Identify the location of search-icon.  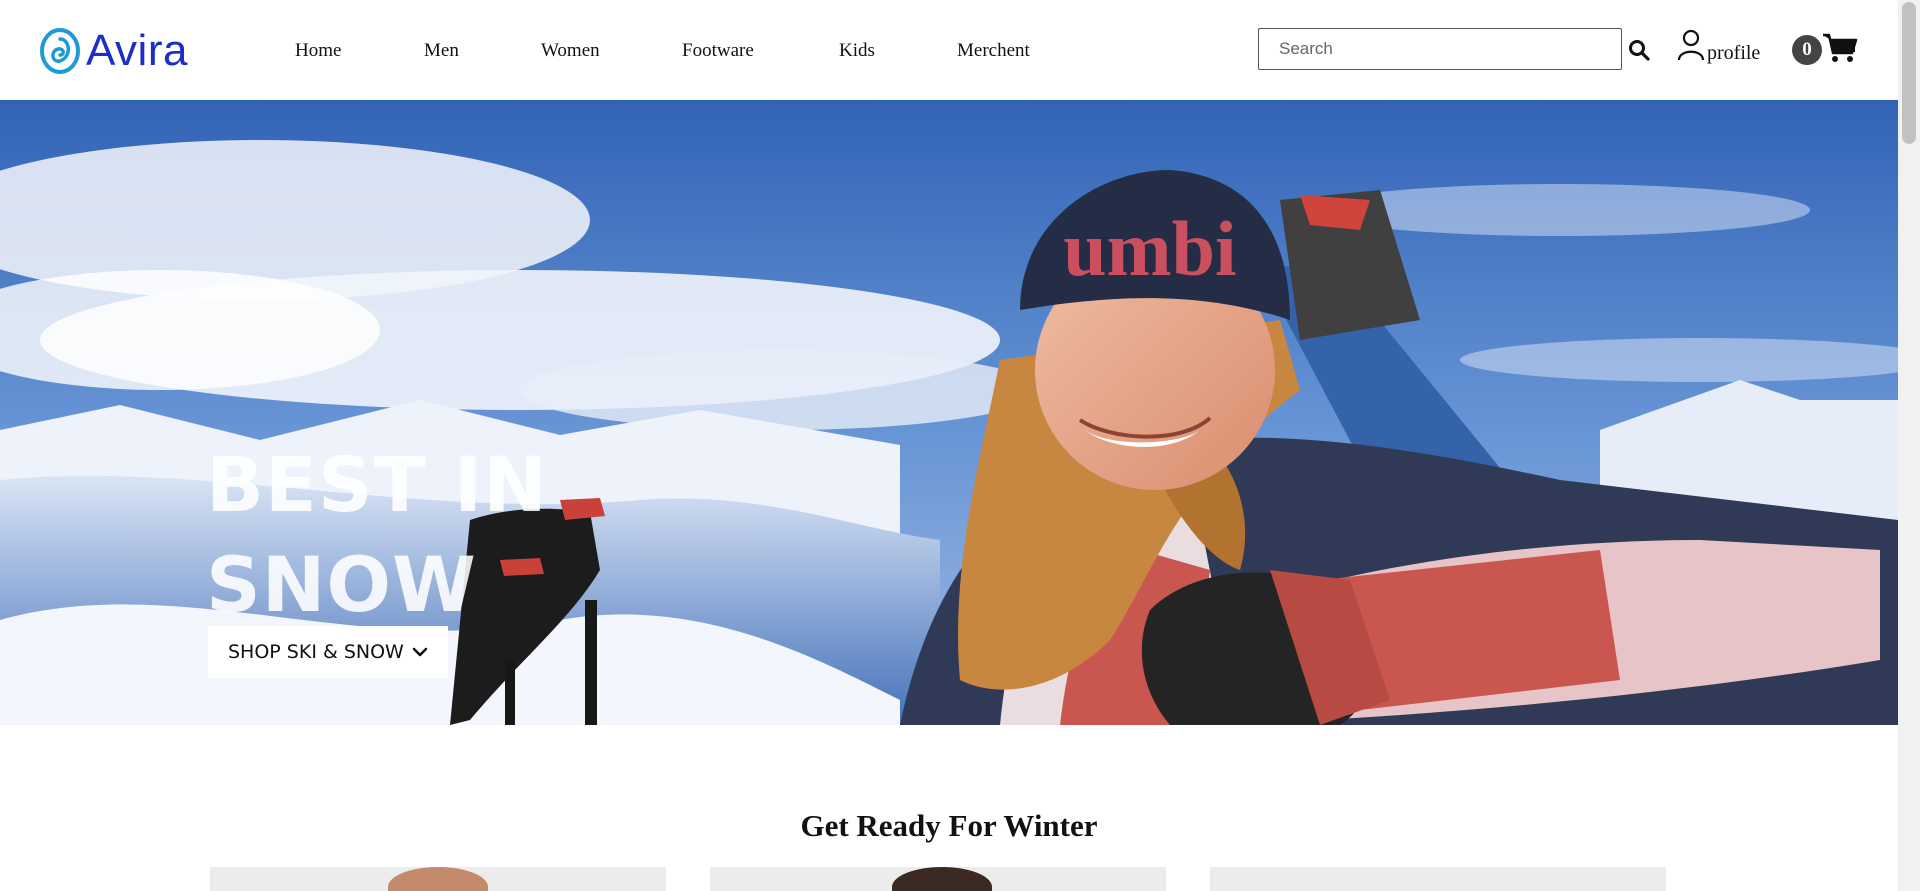
(1639, 50).